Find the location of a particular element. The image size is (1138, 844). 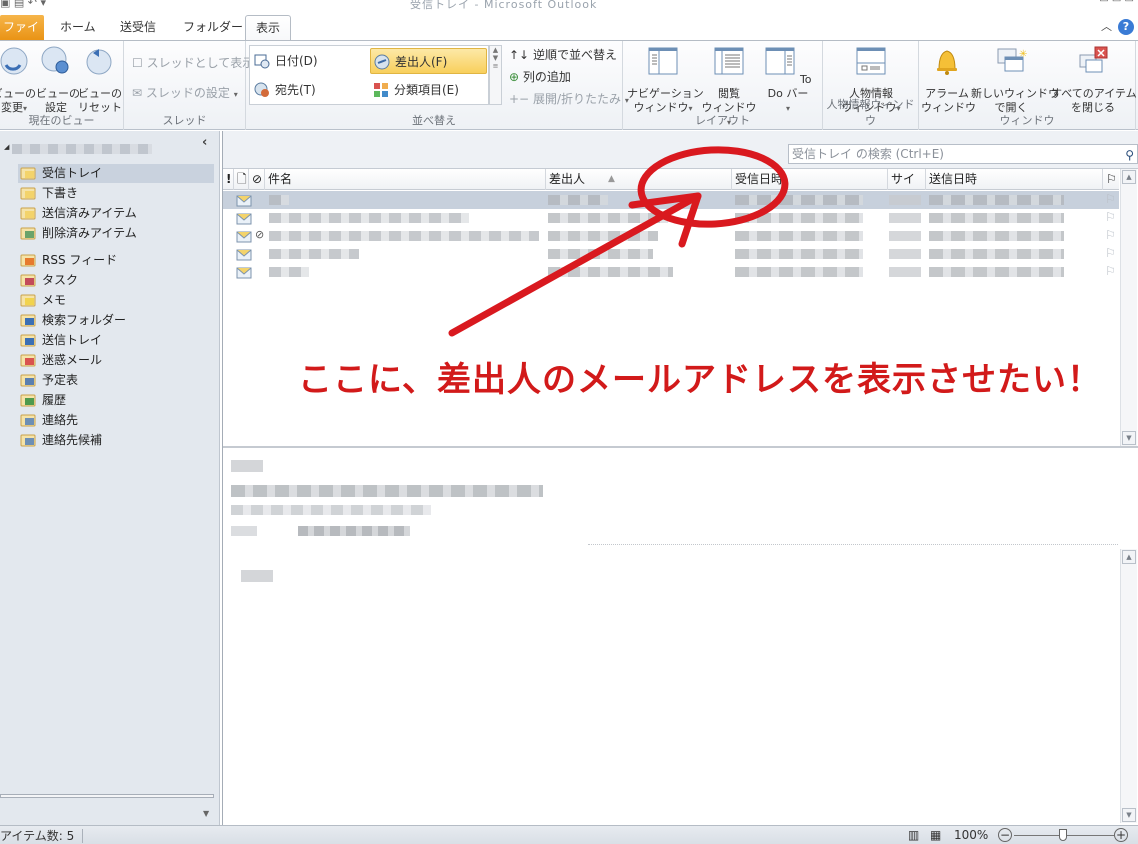

collapse-nav-icon: ‹ is located at coordinates (204, 142).